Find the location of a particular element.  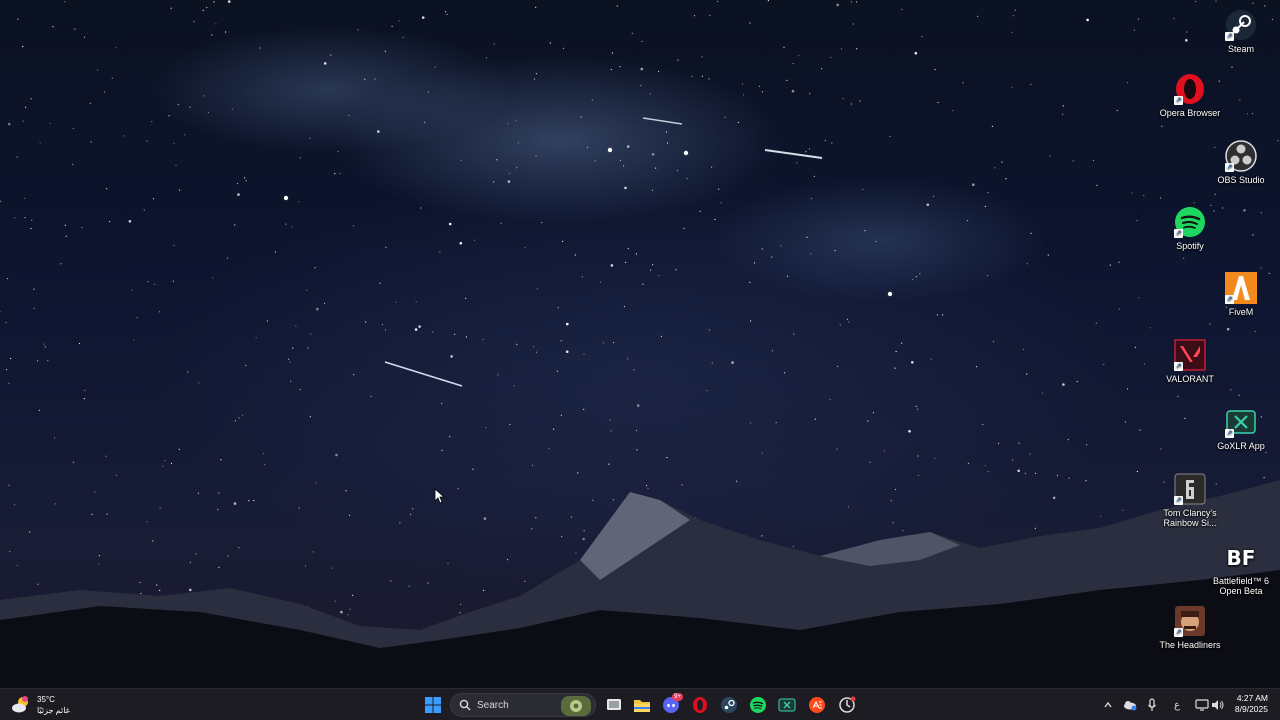

desktop-icon-fivem: ↗ FiveM is located at coordinates (1241, 294).